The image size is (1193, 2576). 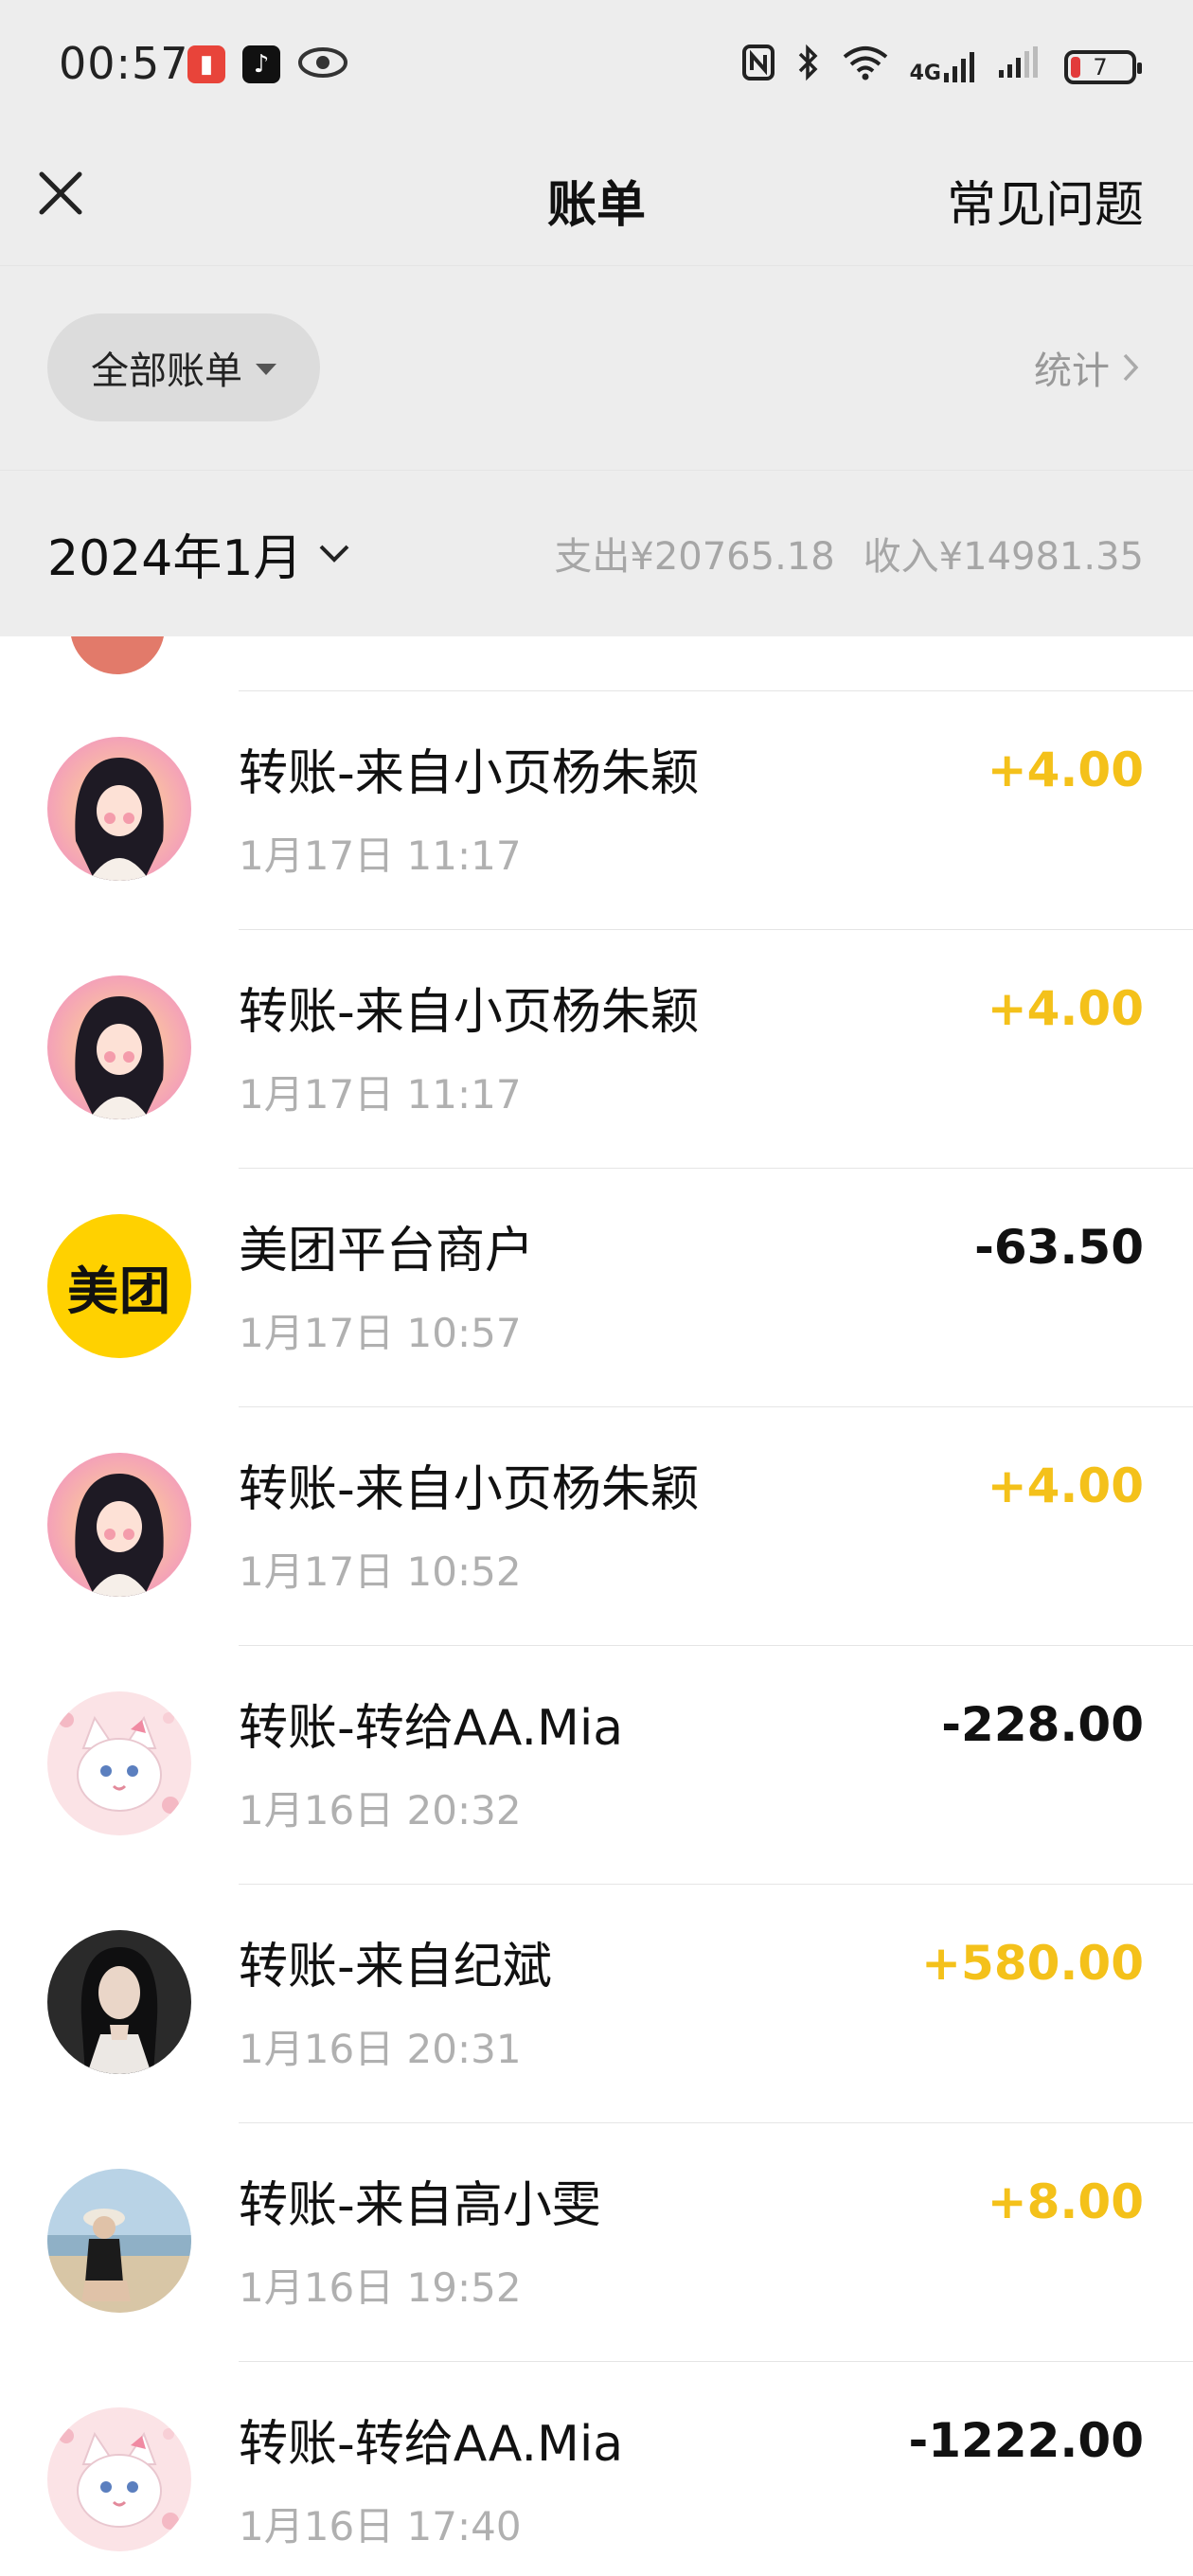 I want to click on stats-label: 统计, so click(x=1072, y=371).